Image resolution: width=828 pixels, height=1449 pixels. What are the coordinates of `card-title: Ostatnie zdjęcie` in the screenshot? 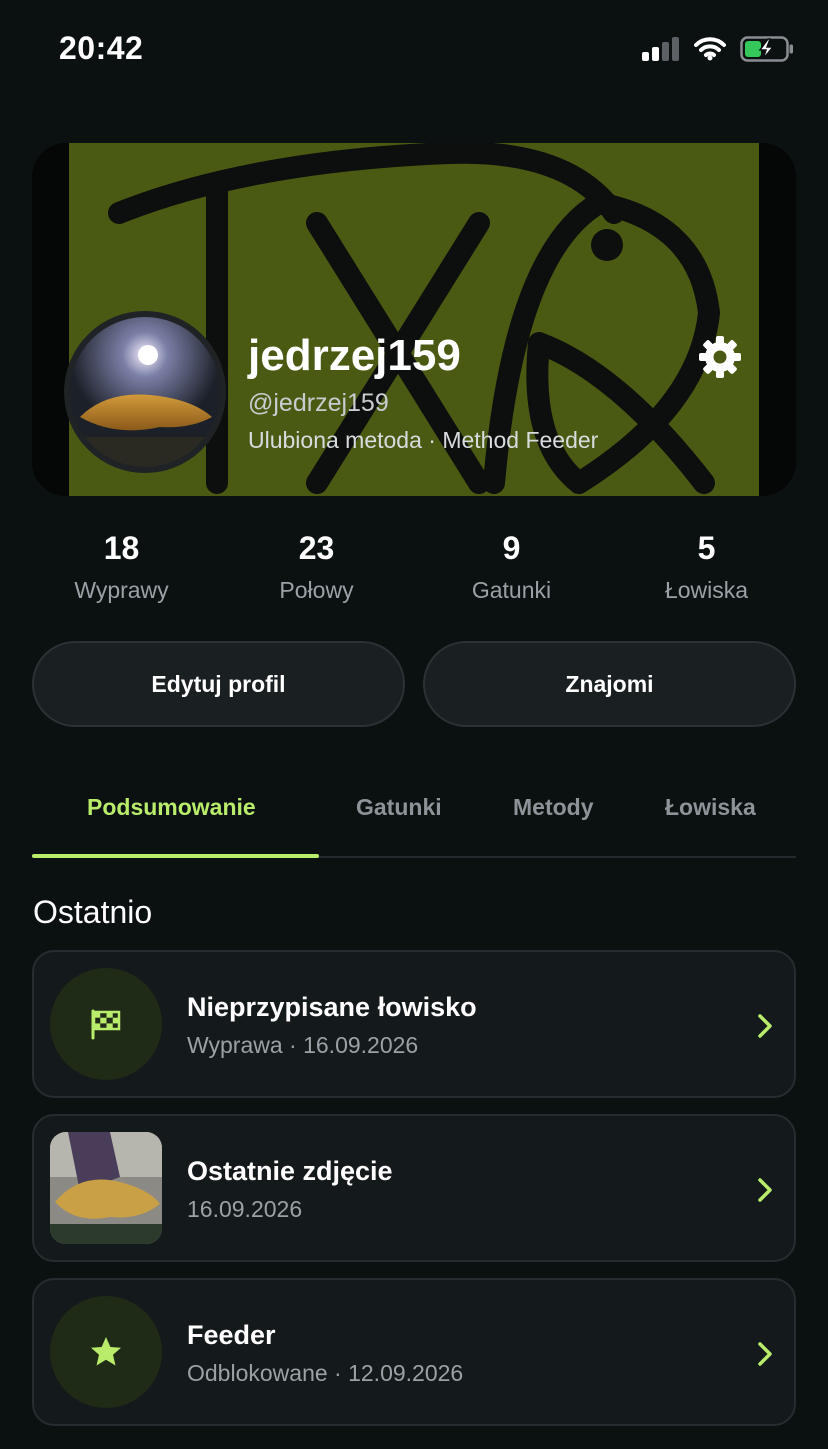 It's located at (290, 1171).